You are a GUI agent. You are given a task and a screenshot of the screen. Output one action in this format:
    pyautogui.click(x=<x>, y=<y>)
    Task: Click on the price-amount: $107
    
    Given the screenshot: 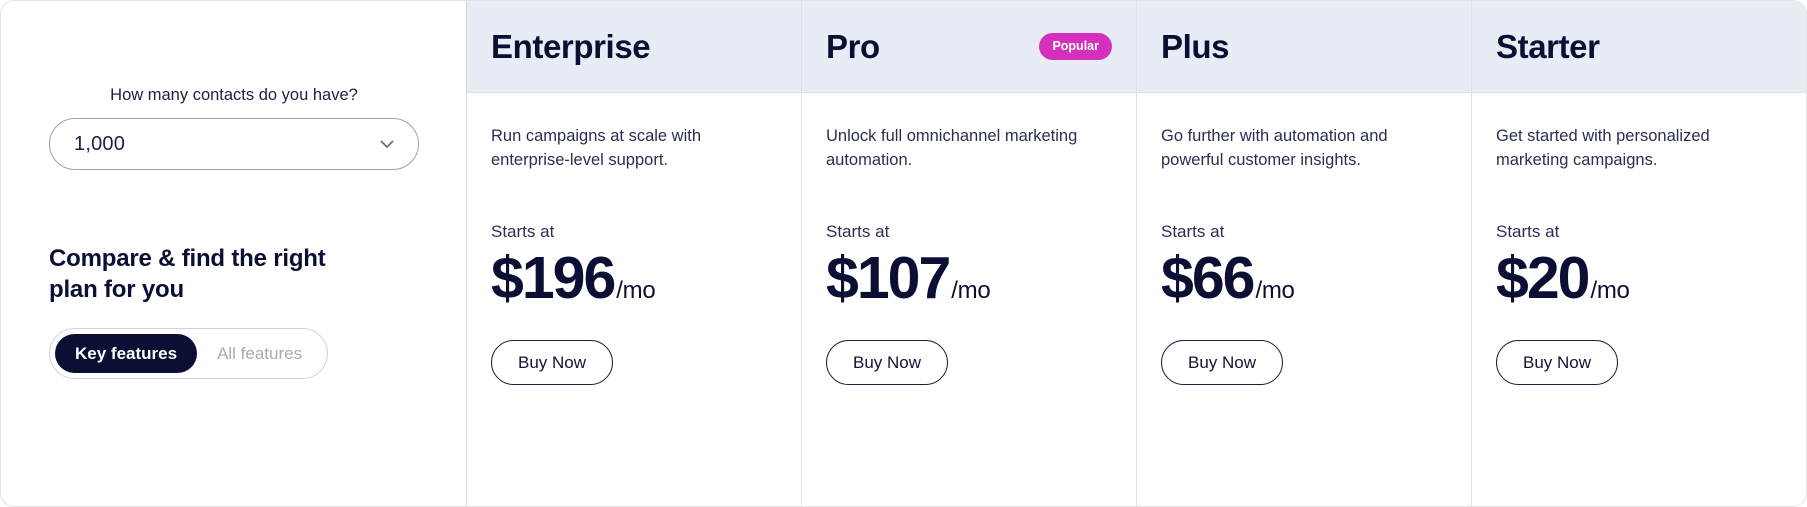 What is the action you would take?
    pyautogui.click(x=888, y=277)
    